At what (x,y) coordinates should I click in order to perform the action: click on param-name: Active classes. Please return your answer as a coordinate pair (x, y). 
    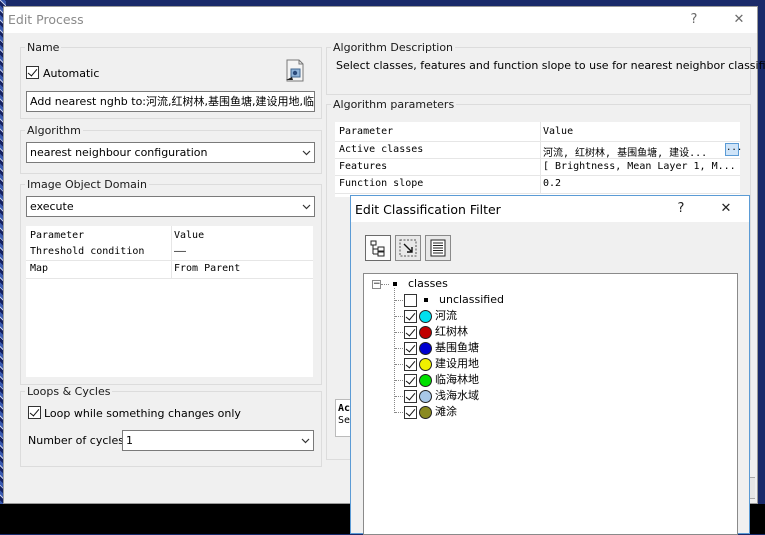
    Looking at the image, I should click on (381, 149).